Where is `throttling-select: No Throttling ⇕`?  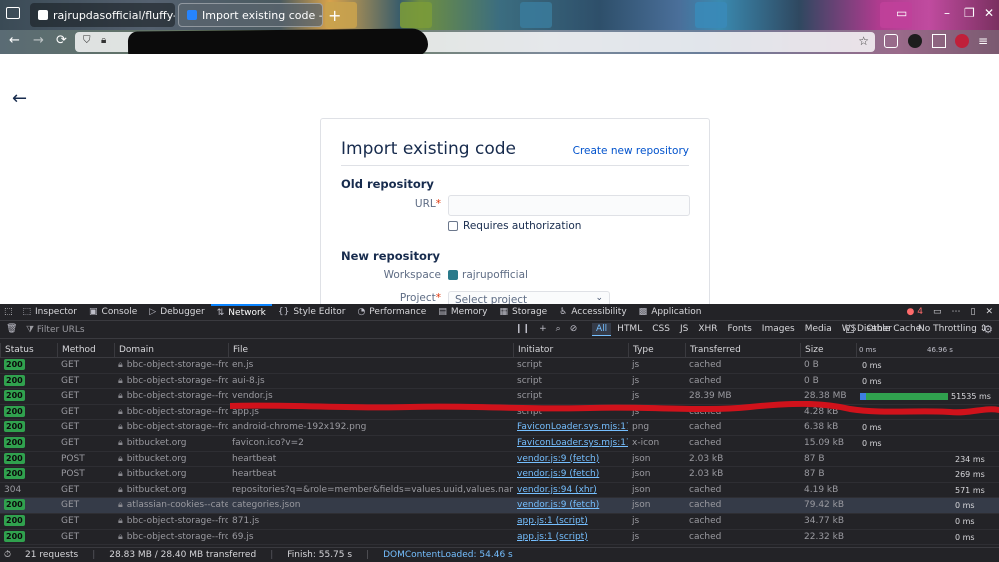 throttling-select: No Throttling ⇕ is located at coordinates (952, 329).